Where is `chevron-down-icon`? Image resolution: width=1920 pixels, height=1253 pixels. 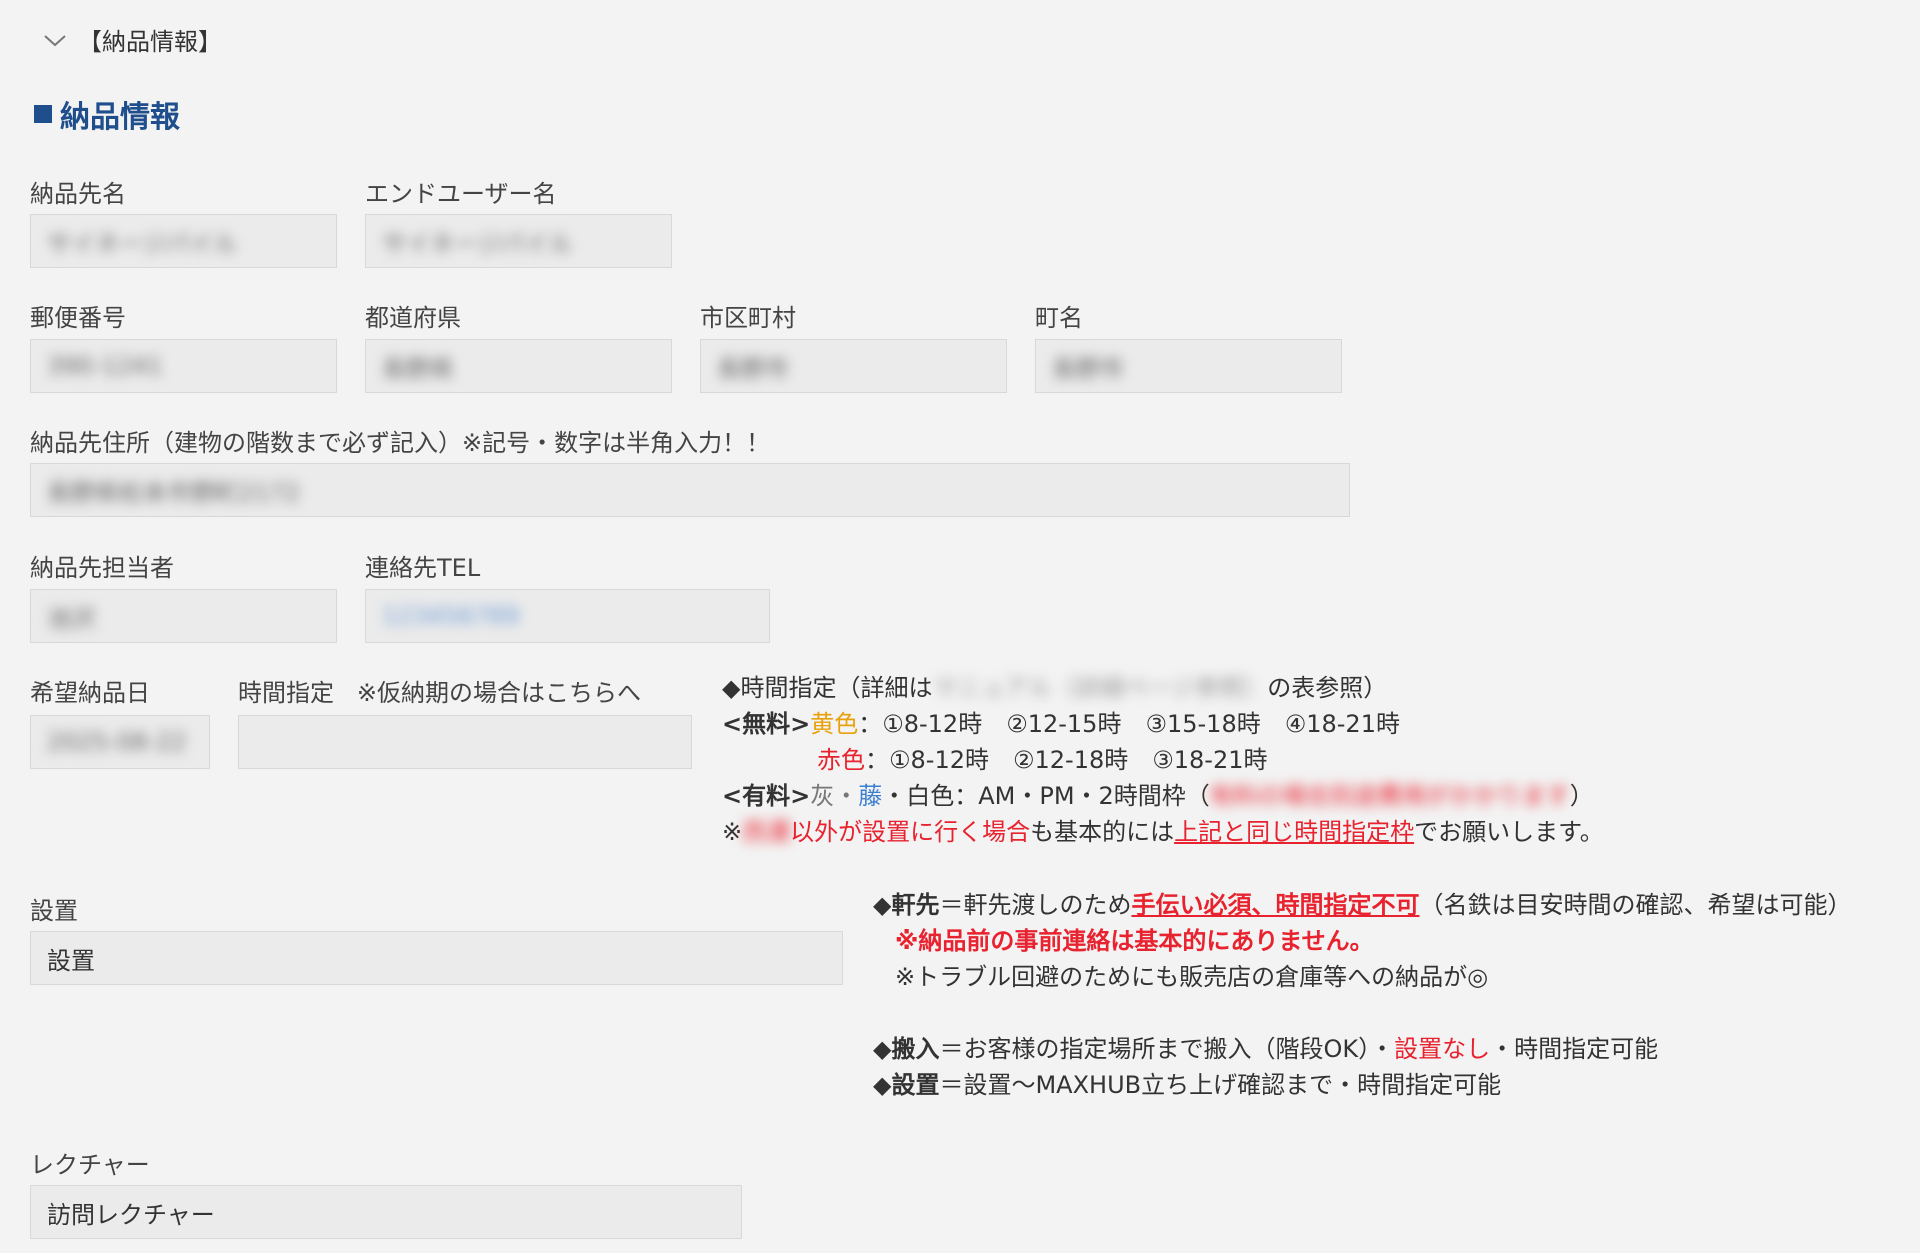
chevron-down-icon is located at coordinates (55, 40).